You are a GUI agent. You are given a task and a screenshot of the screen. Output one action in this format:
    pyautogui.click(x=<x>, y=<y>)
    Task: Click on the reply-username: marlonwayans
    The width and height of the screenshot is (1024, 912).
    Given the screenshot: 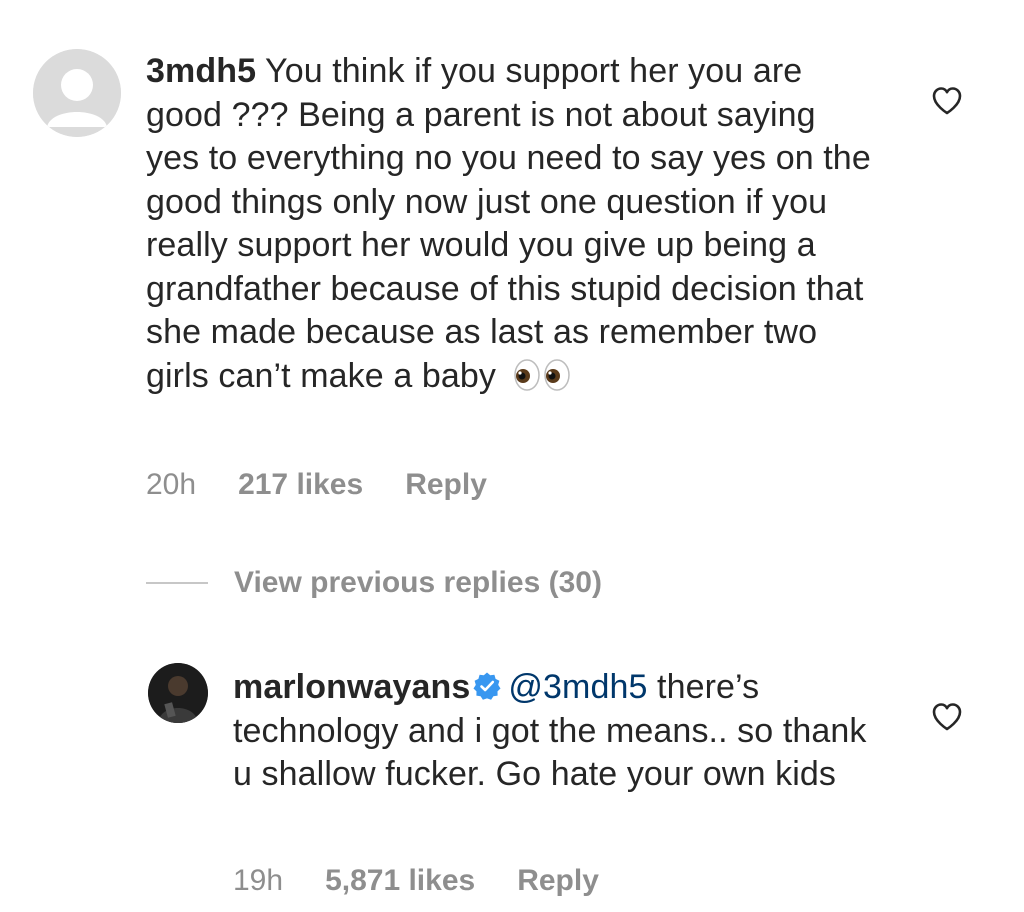 What is the action you would take?
    pyautogui.click(x=351, y=687)
    